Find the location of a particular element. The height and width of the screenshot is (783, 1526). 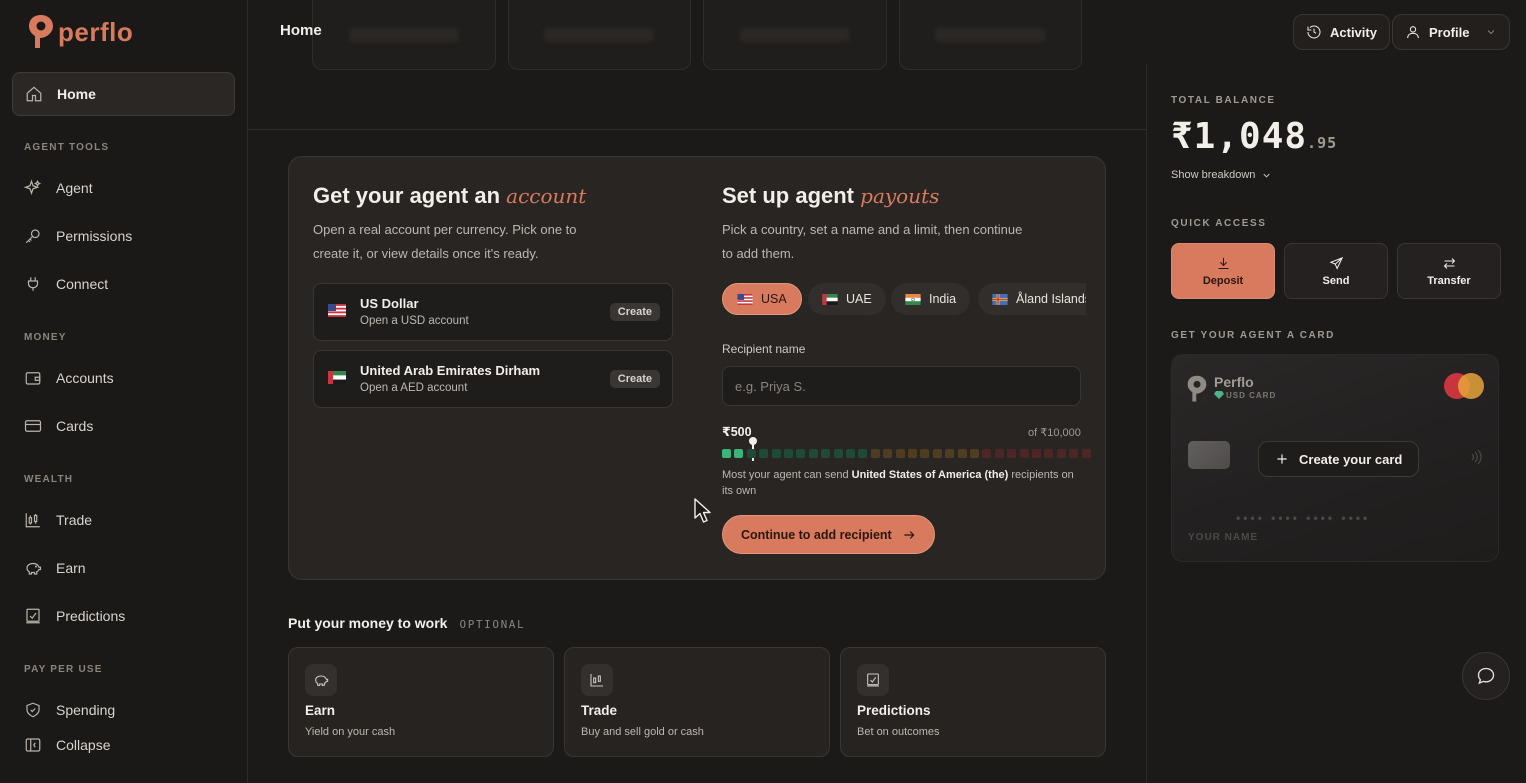

mouse-cursor-icon is located at coordinates (702, 510).